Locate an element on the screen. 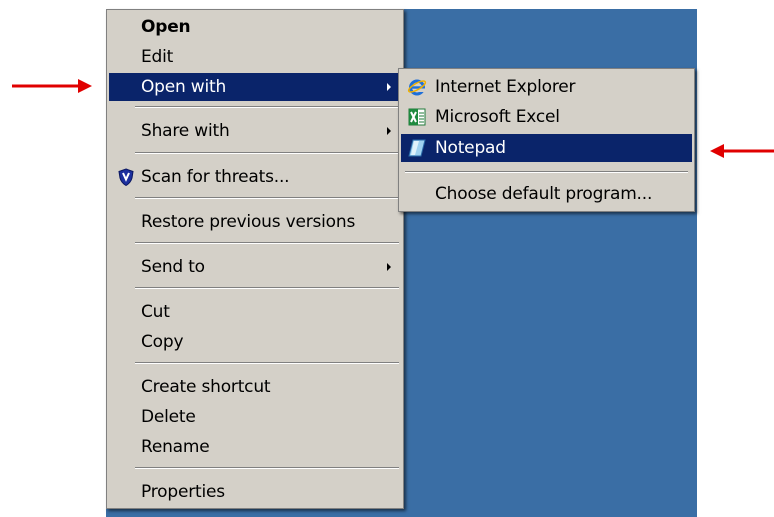  menu-item-open-with: Open with is located at coordinates (255, 87).